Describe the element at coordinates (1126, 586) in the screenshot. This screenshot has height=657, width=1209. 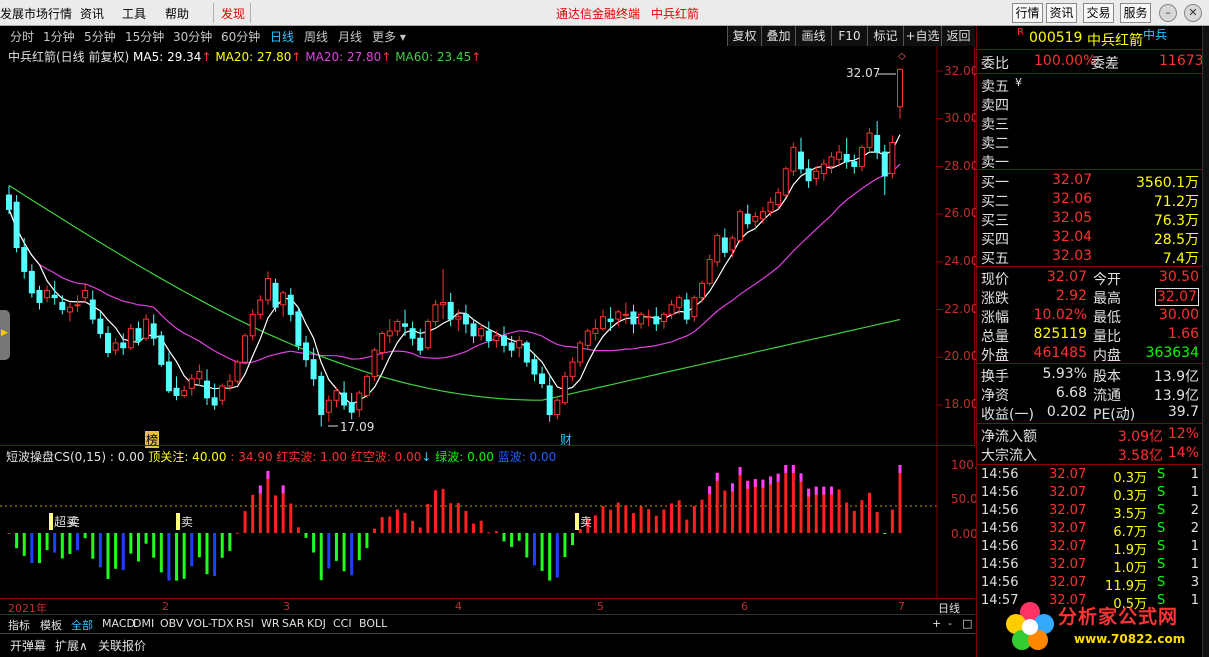
I see `tick-volume: 11.9万` at that location.